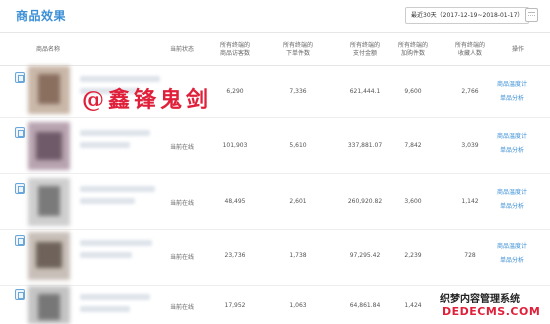 The height and width of the screenshot is (324, 550). What do you see at coordinates (491, 311) in the screenshot?
I see `site-badge-en: DEDECMS.COM` at bounding box center [491, 311].